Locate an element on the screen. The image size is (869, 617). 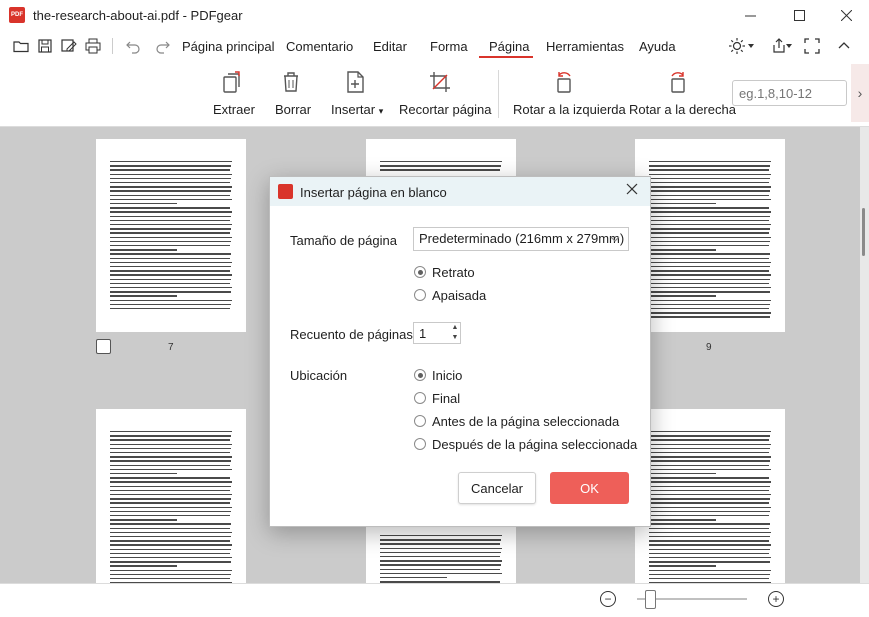
crop-page-button: Recortar página is located at coordinates (445, 109).